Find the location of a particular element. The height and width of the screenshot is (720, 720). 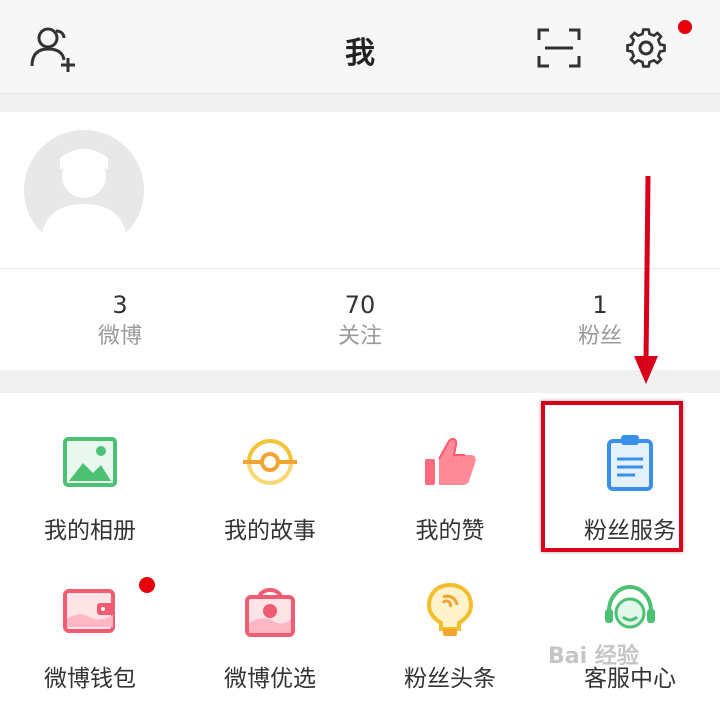

grid-item-fan-headline: 粉丝头条 is located at coordinates (450, 620).